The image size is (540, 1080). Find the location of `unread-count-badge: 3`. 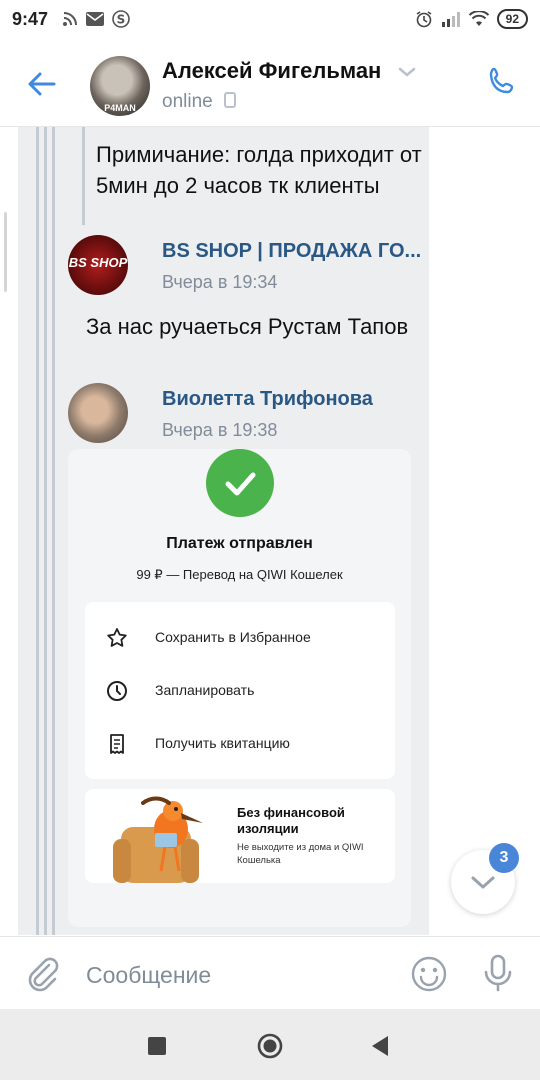

unread-count-badge: 3 is located at coordinates (504, 858).